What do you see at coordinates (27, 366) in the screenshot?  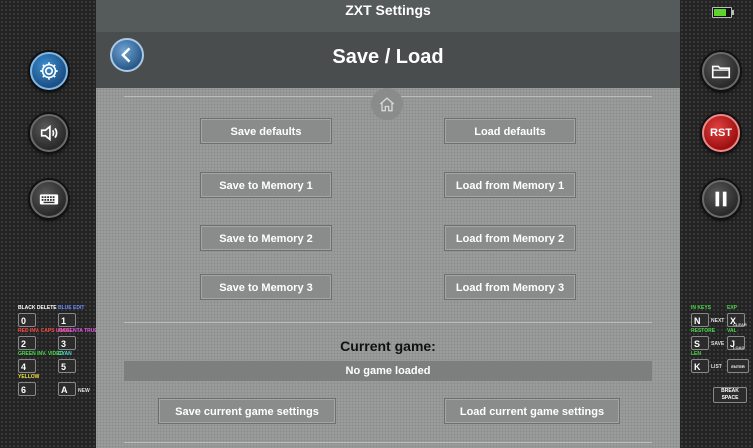 I see `key-cap: 4` at bounding box center [27, 366].